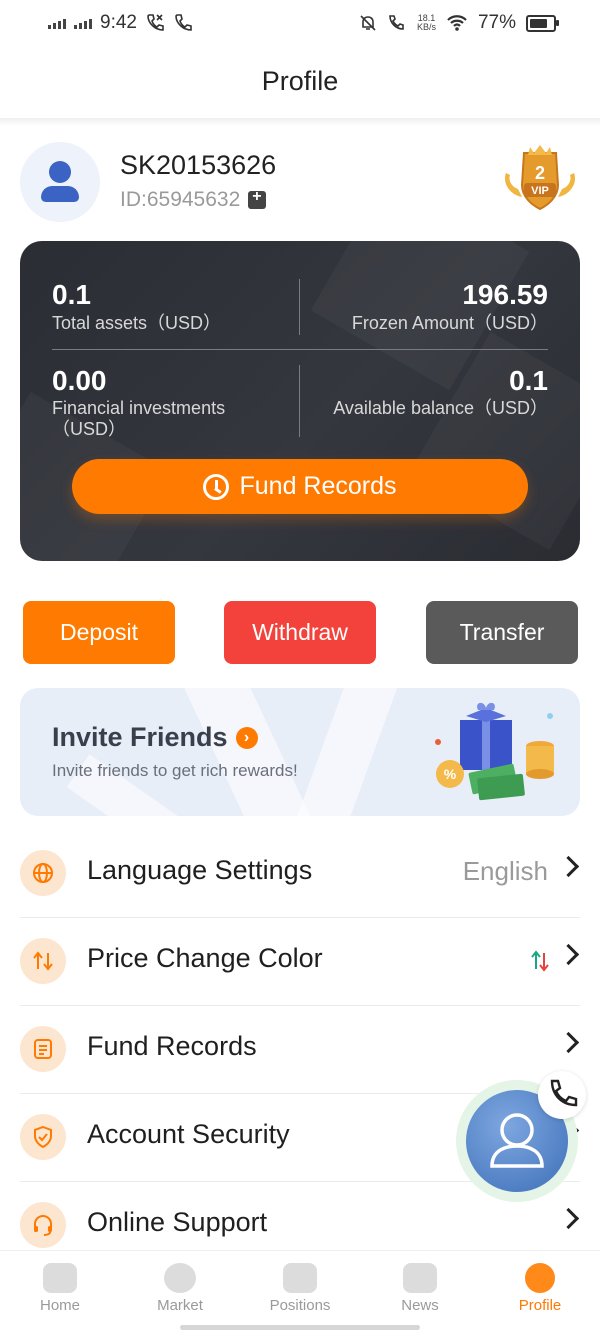 The image size is (600, 1334). Describe the element at coordinates (345, 752) in the screenshot. I see `banner-ray` at that location.